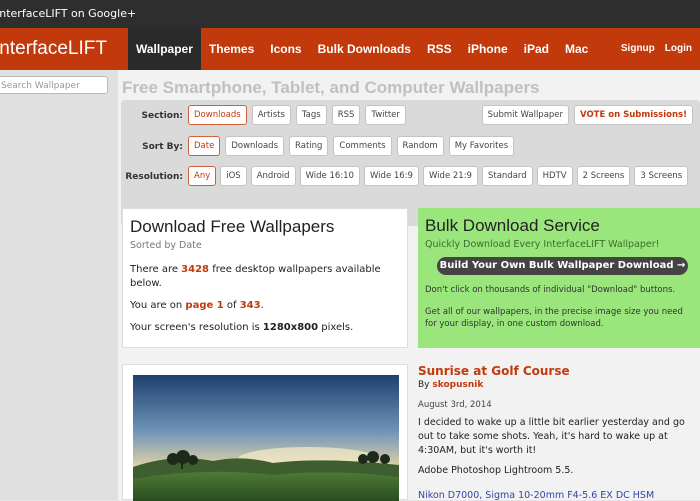 This screenshot has height=501, width=700. I want to click on nav-ipad: iPad, so click(536, 49).